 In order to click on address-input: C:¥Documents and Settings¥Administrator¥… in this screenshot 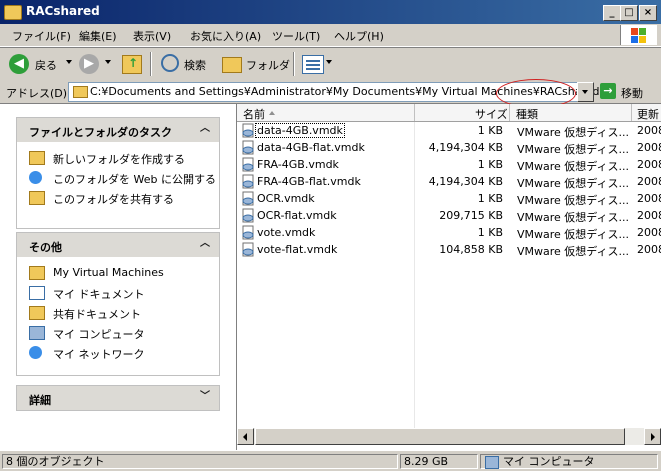, I will do `click(334, 92)`.